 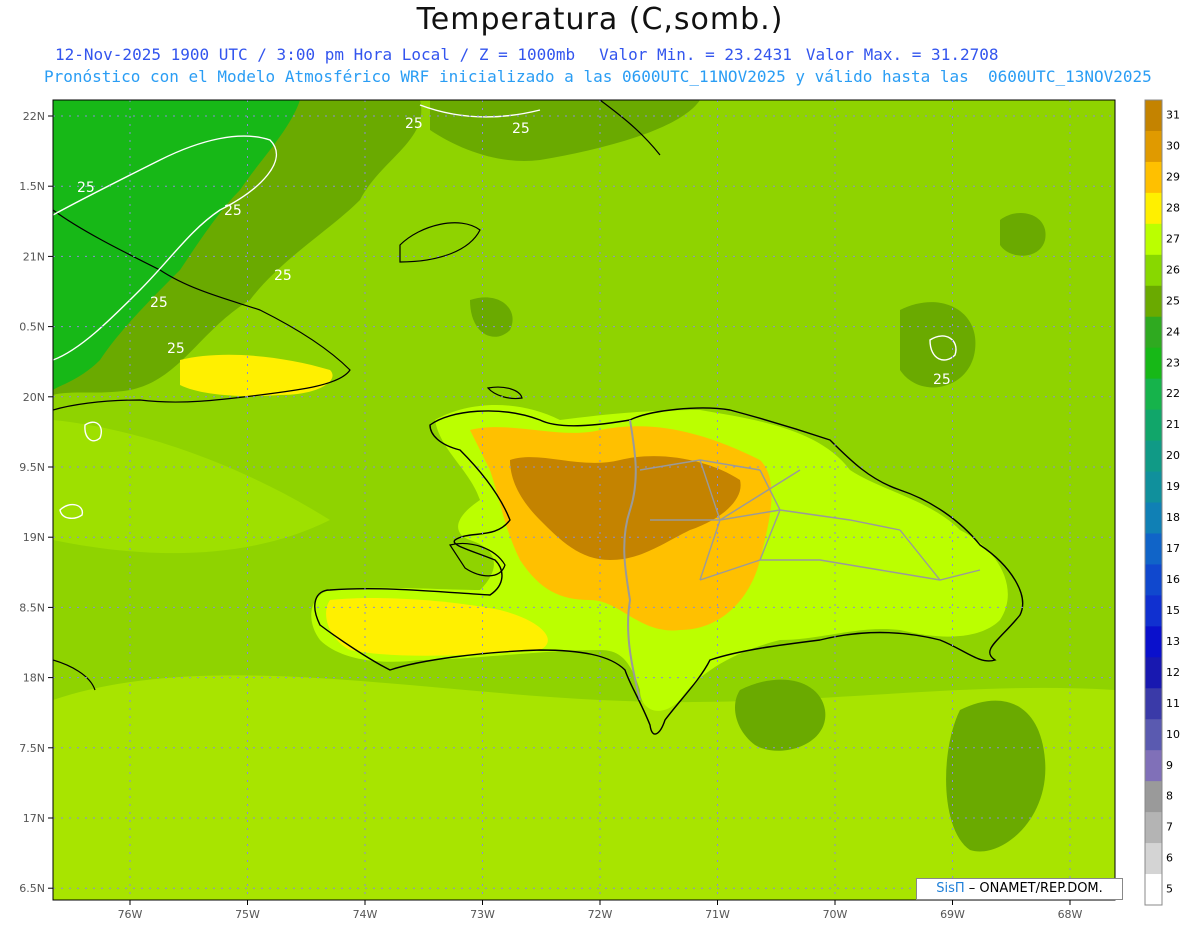 What do you see at coordinates (835, 914) in the screenshot?
I see `lon-label: 70W` at bounding box center [835, 914].